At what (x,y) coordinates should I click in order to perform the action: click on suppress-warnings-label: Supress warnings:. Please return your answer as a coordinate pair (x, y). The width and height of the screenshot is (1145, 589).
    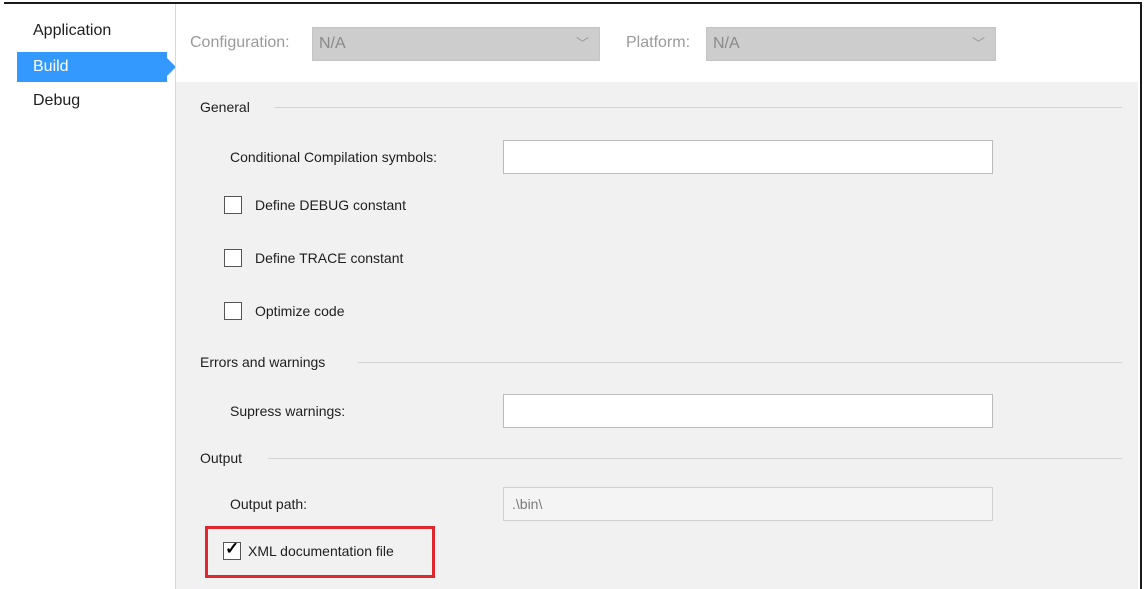
    Looking at the image, I should click on (288, 411).